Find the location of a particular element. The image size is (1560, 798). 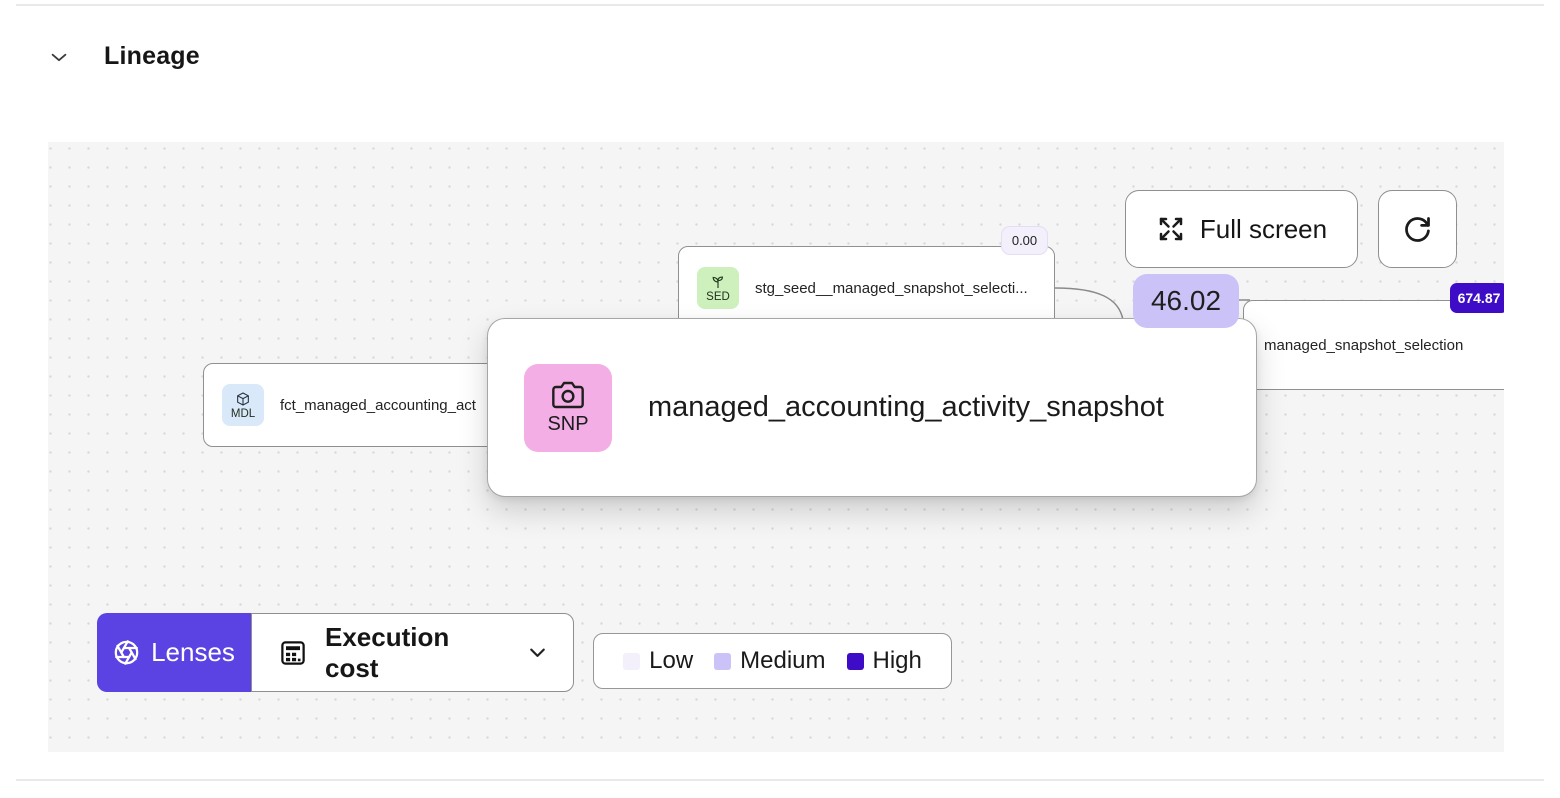

hover-card-title: managed_accounting_activity_snapshot is located at coordinates (906, 407).